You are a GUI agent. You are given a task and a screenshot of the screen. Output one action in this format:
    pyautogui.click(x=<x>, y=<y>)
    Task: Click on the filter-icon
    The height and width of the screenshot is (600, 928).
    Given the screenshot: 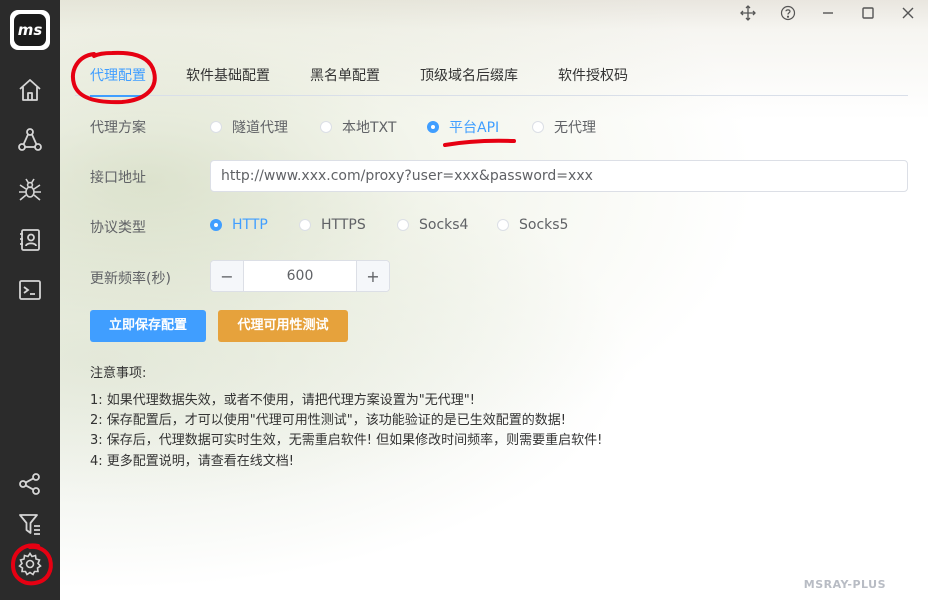 What is the action you would take?
    pyautogui.click(x=30, y=524)
    